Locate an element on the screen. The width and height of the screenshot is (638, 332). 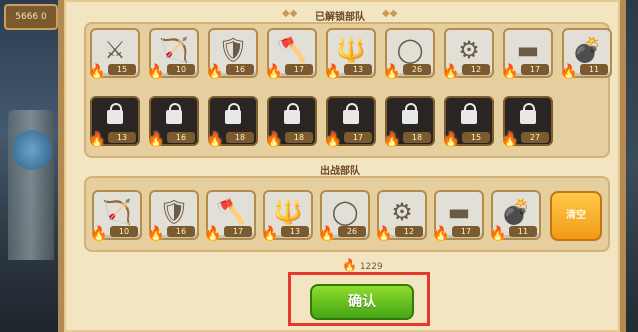
total-power: 🔥 1229 is located at coordinates (362, 265).